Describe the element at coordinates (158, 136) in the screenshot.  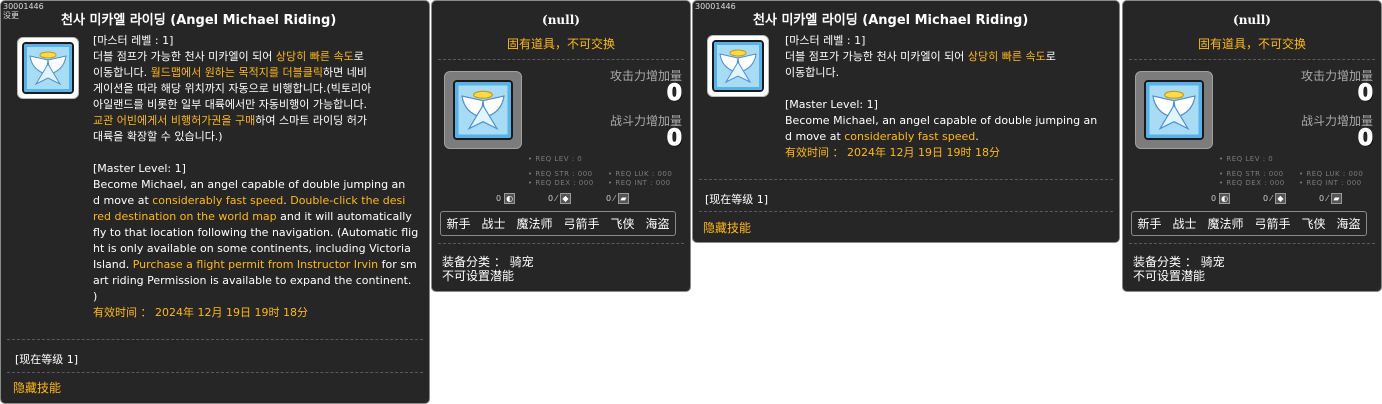
I see `kr-desc-line: 대륙을 확장할 수 있습니다.)` at that location.